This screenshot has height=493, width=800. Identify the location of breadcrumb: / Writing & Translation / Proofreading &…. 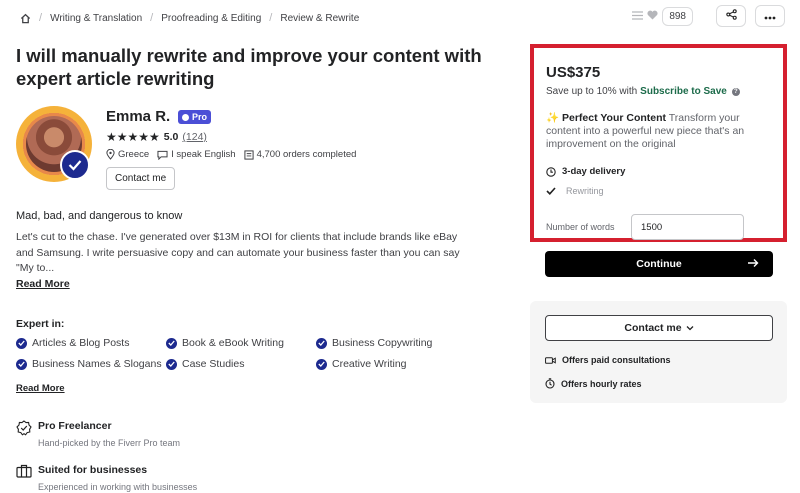
(189, 18).